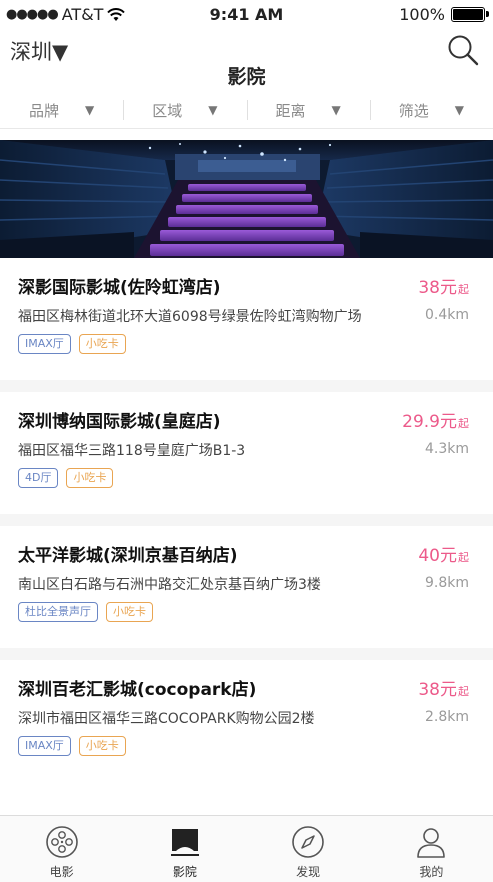 The height and width of the screenshot is (882, 493). I want to click on battery-icon, so click(470, 14).